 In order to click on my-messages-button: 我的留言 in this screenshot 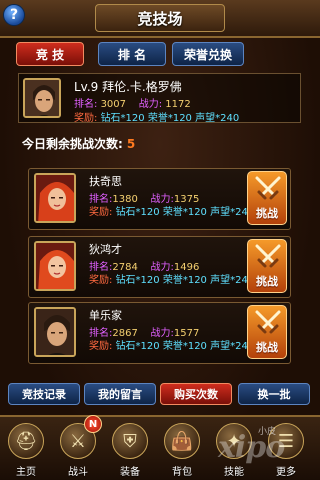, I will do `click(120, 394)`.